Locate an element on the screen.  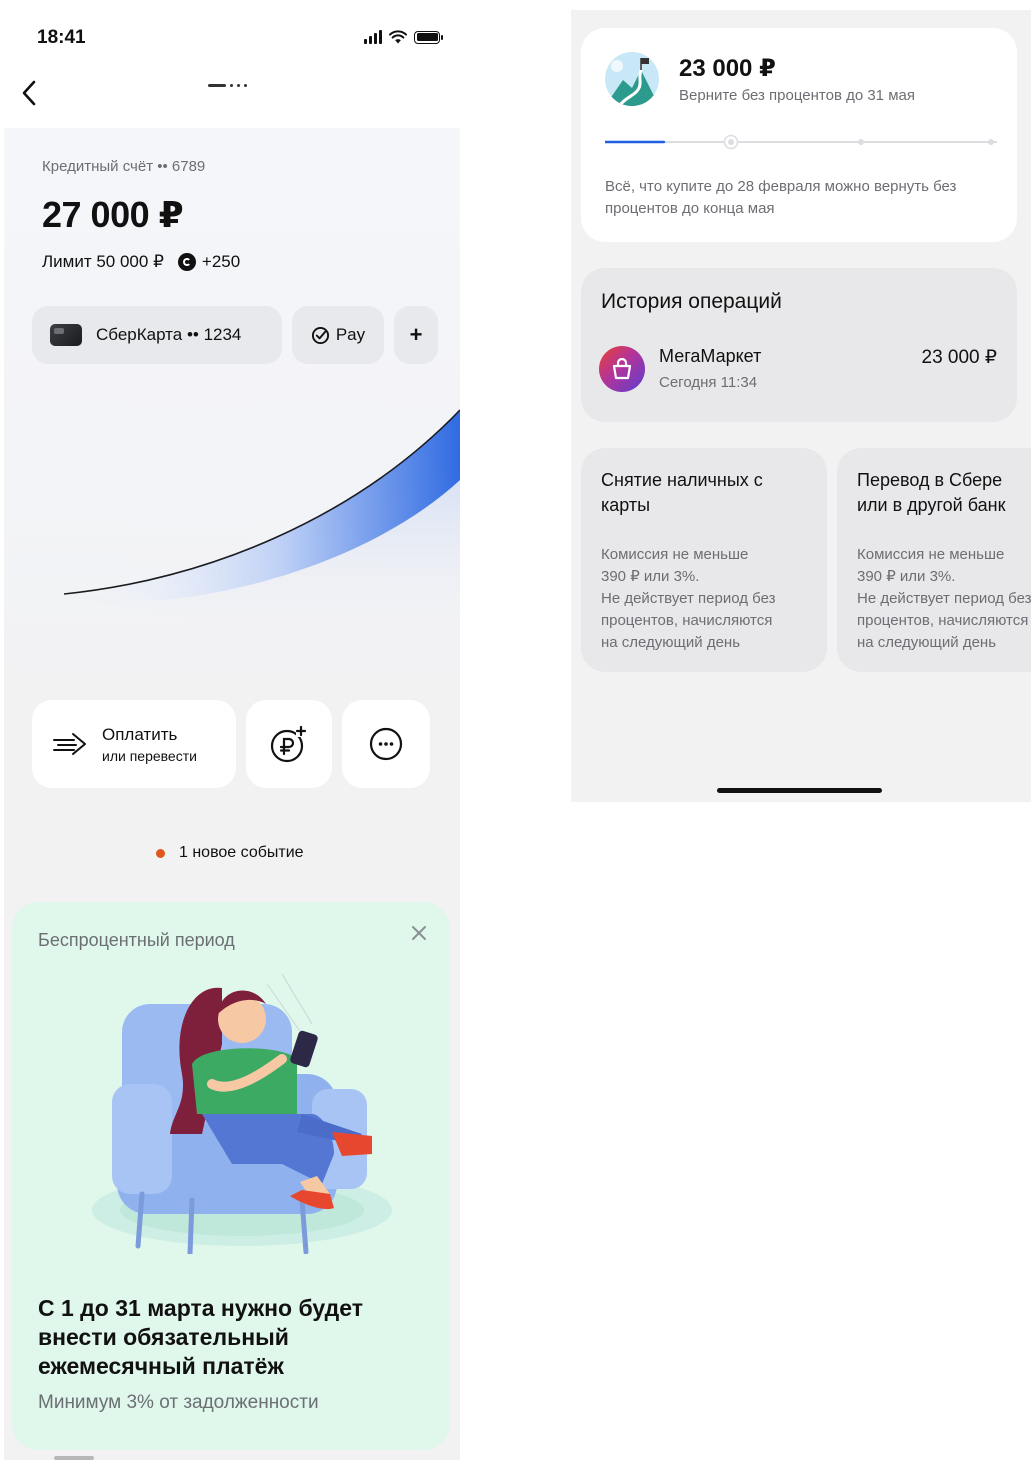
bonus-badge: +250 is located at coordinates (209, 262).